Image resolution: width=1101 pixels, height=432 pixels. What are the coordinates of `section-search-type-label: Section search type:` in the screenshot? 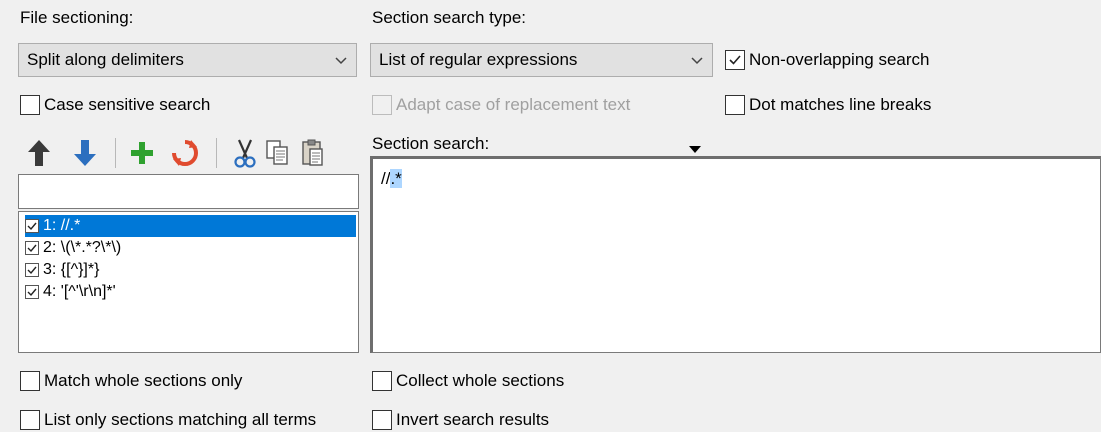 It's located at (449, 17).